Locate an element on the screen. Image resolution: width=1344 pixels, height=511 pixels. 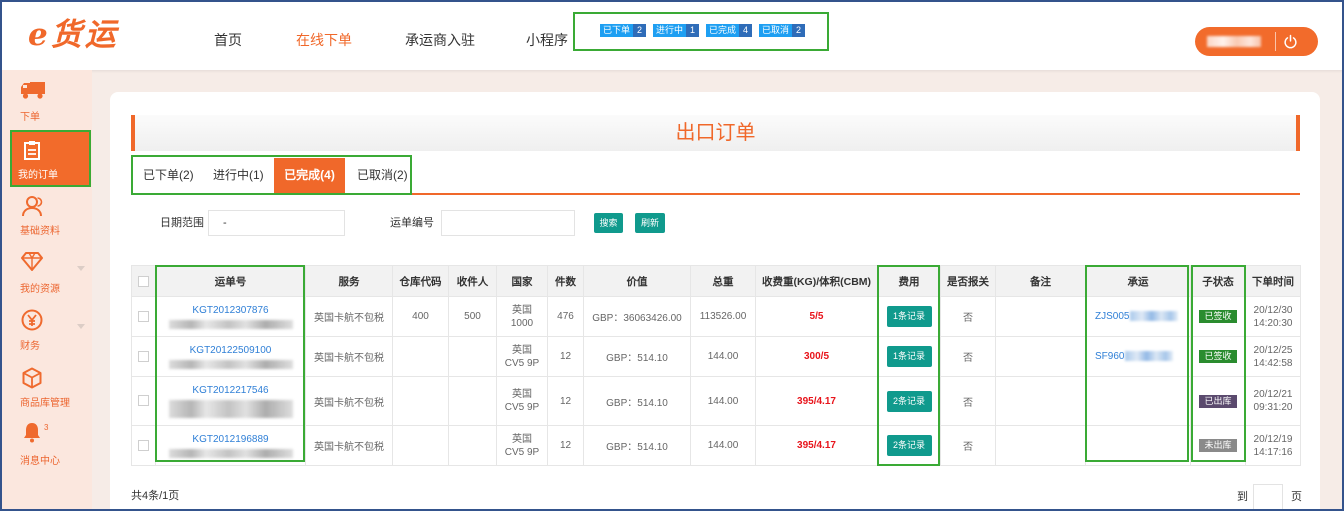
order-time-cell: 20/12/25 14:42:58 is located at coordinates (1273, 356).